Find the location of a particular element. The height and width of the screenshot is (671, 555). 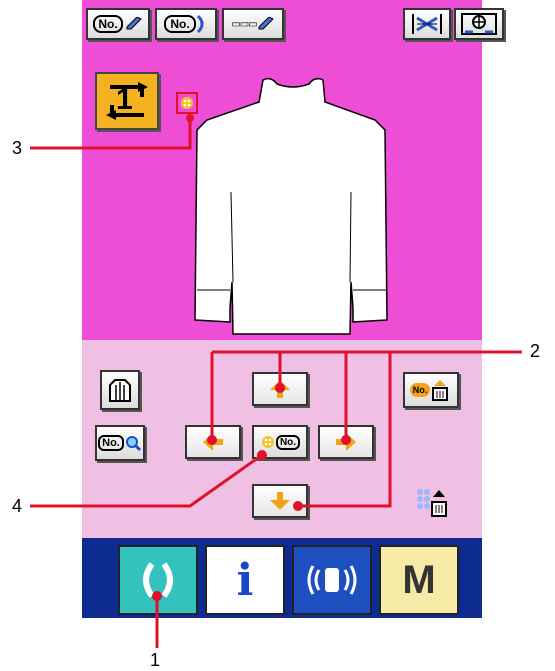

callout-4: 4 is located at coordinates (17, 506).